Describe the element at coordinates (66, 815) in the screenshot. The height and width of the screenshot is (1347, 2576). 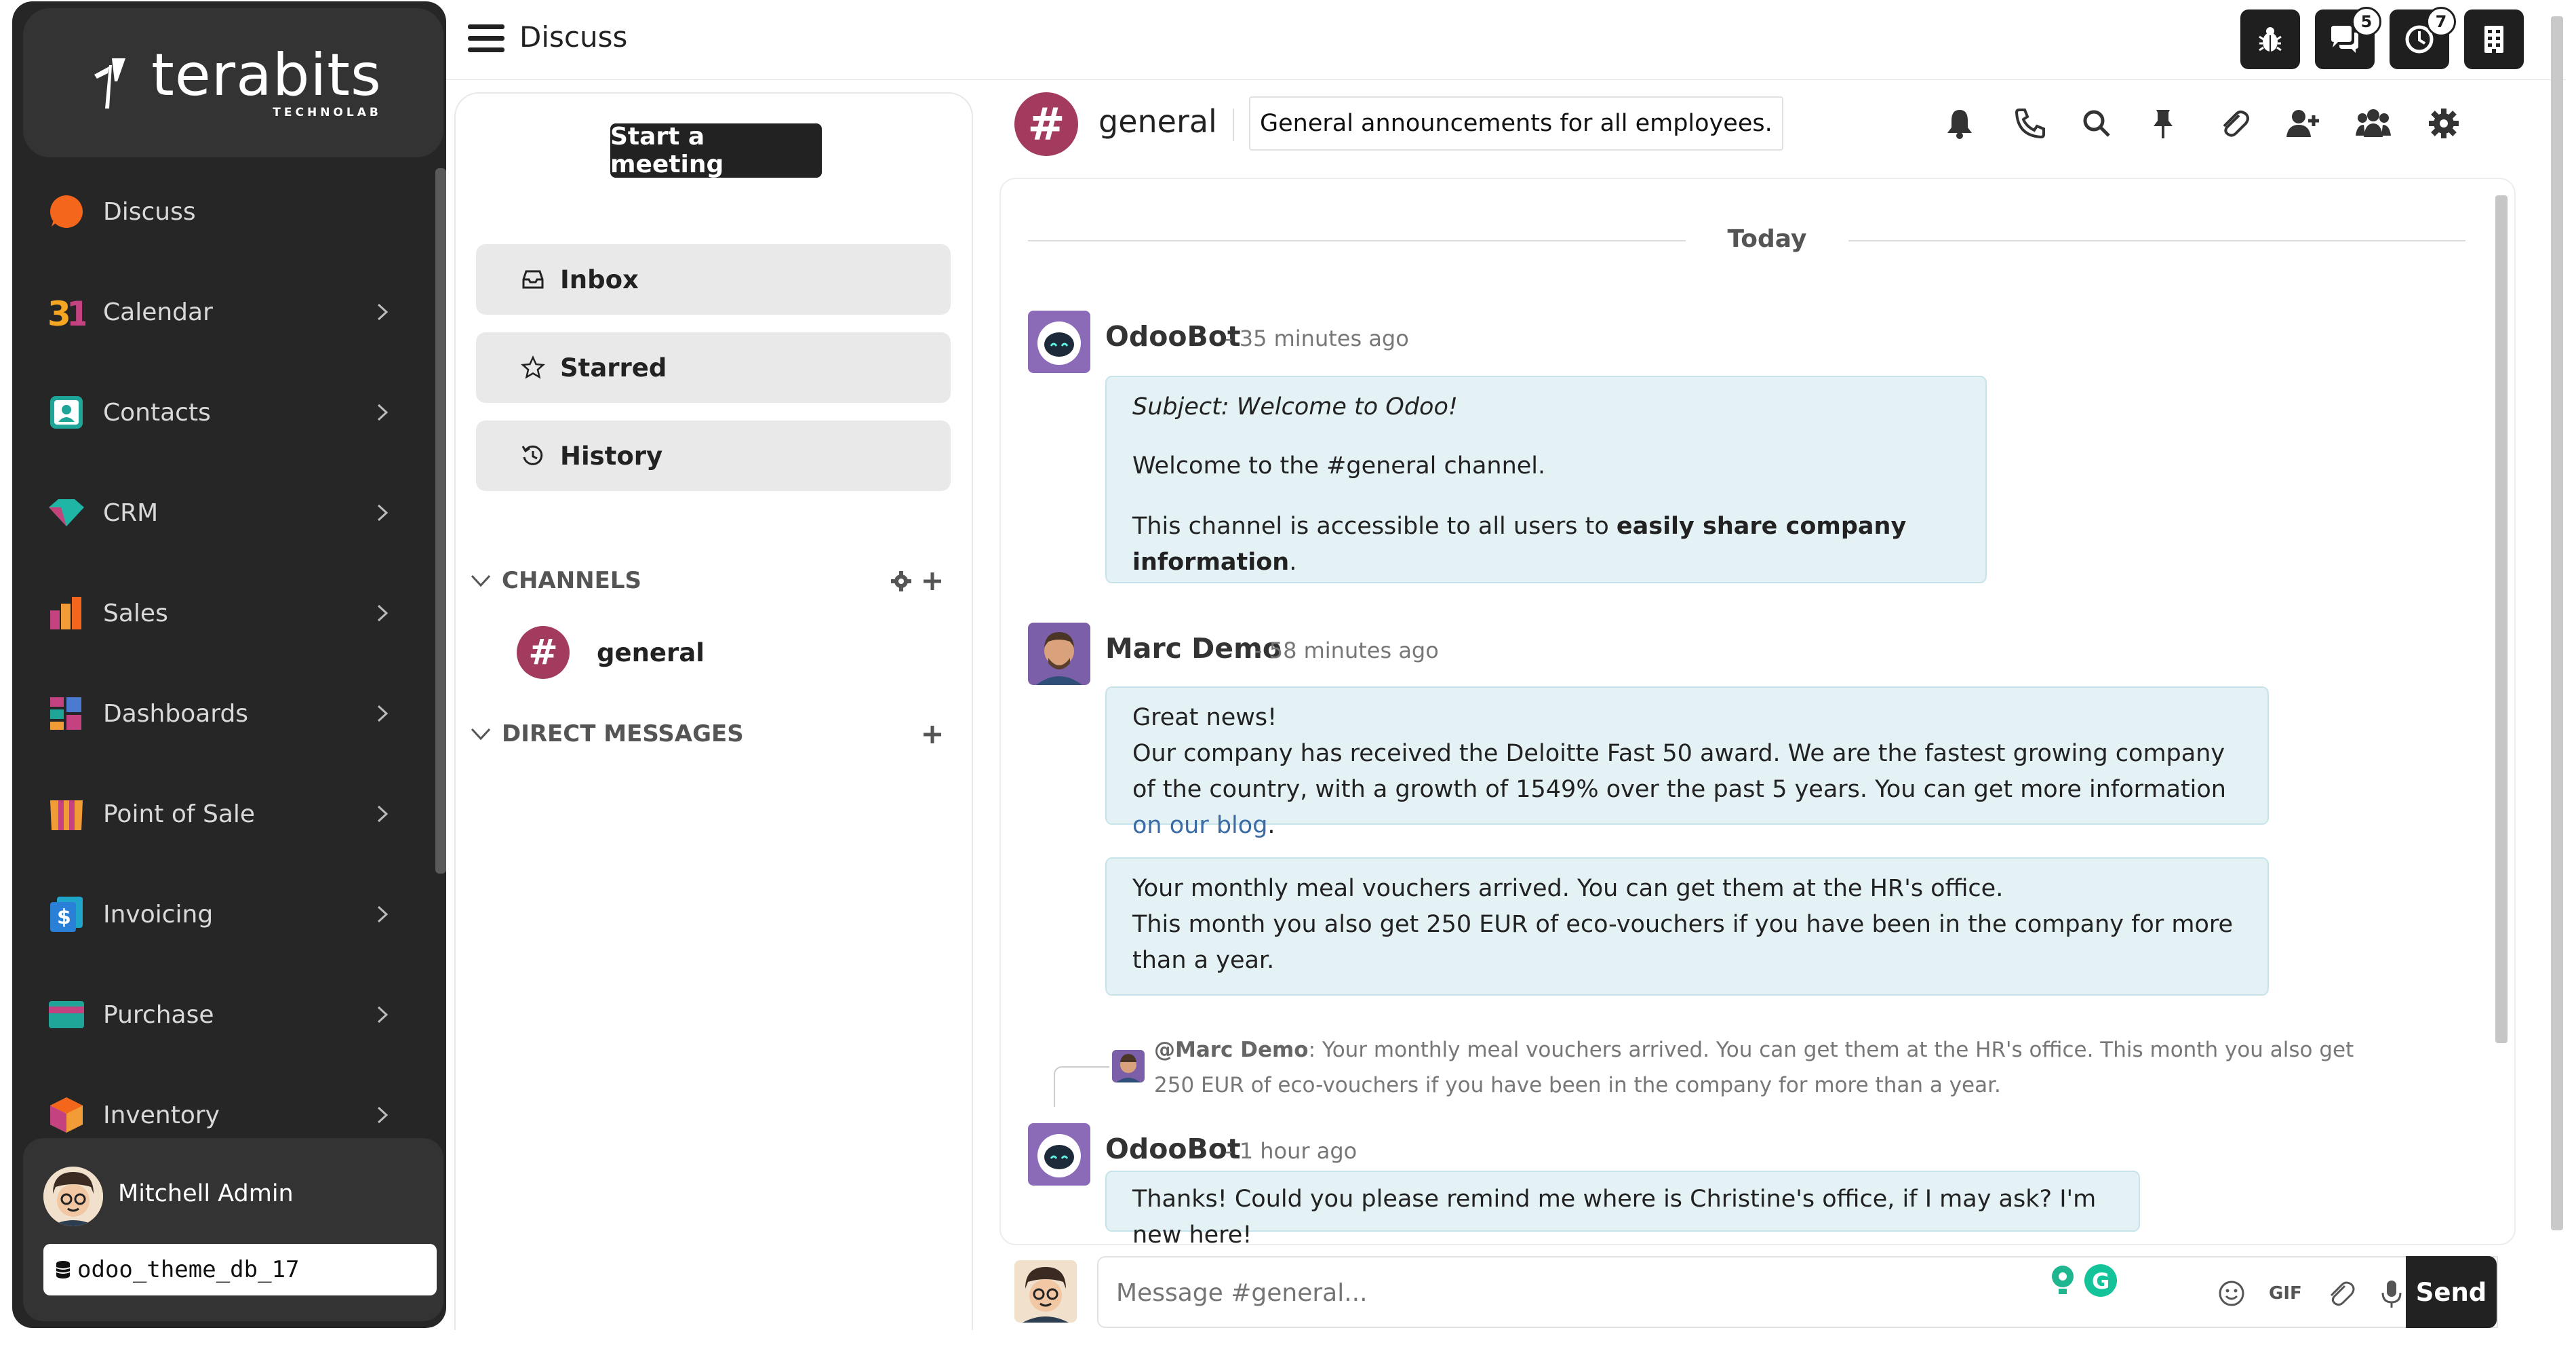
I see `point-of-sale-icon` at that location.